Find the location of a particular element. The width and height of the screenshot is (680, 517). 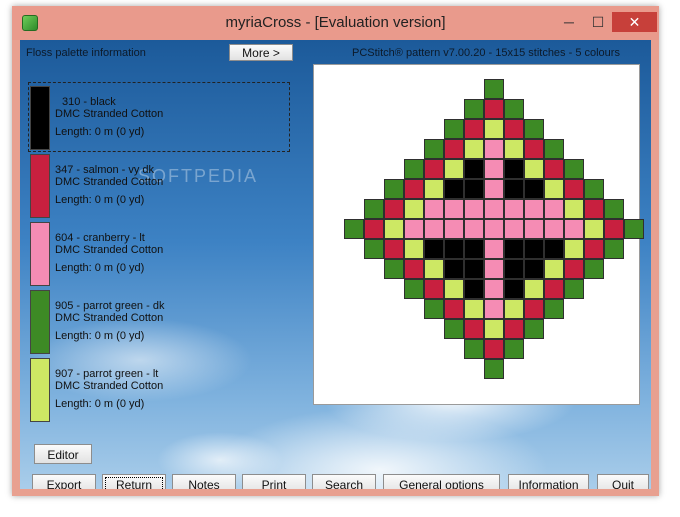

title-bar: myriaCross - [Evaluation version] ─ ☐ ✕ is located at coordinates (335, 23).